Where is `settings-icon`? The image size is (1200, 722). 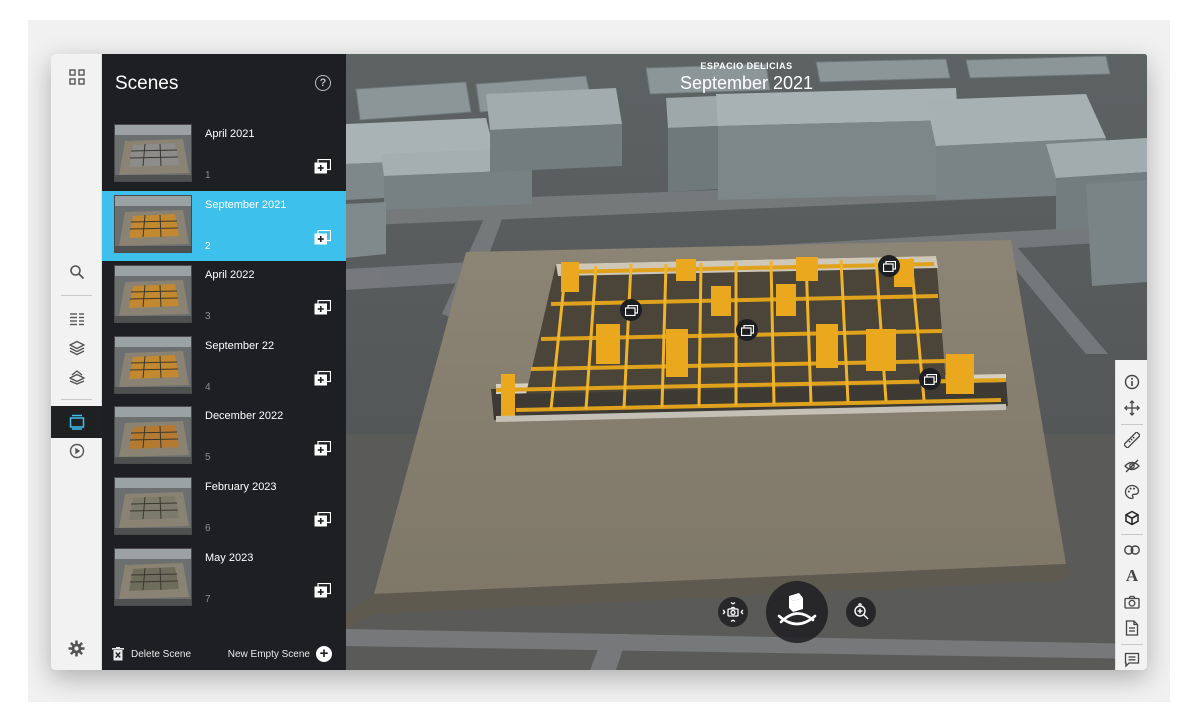 settings-icon is located at coordinates (76, 648).